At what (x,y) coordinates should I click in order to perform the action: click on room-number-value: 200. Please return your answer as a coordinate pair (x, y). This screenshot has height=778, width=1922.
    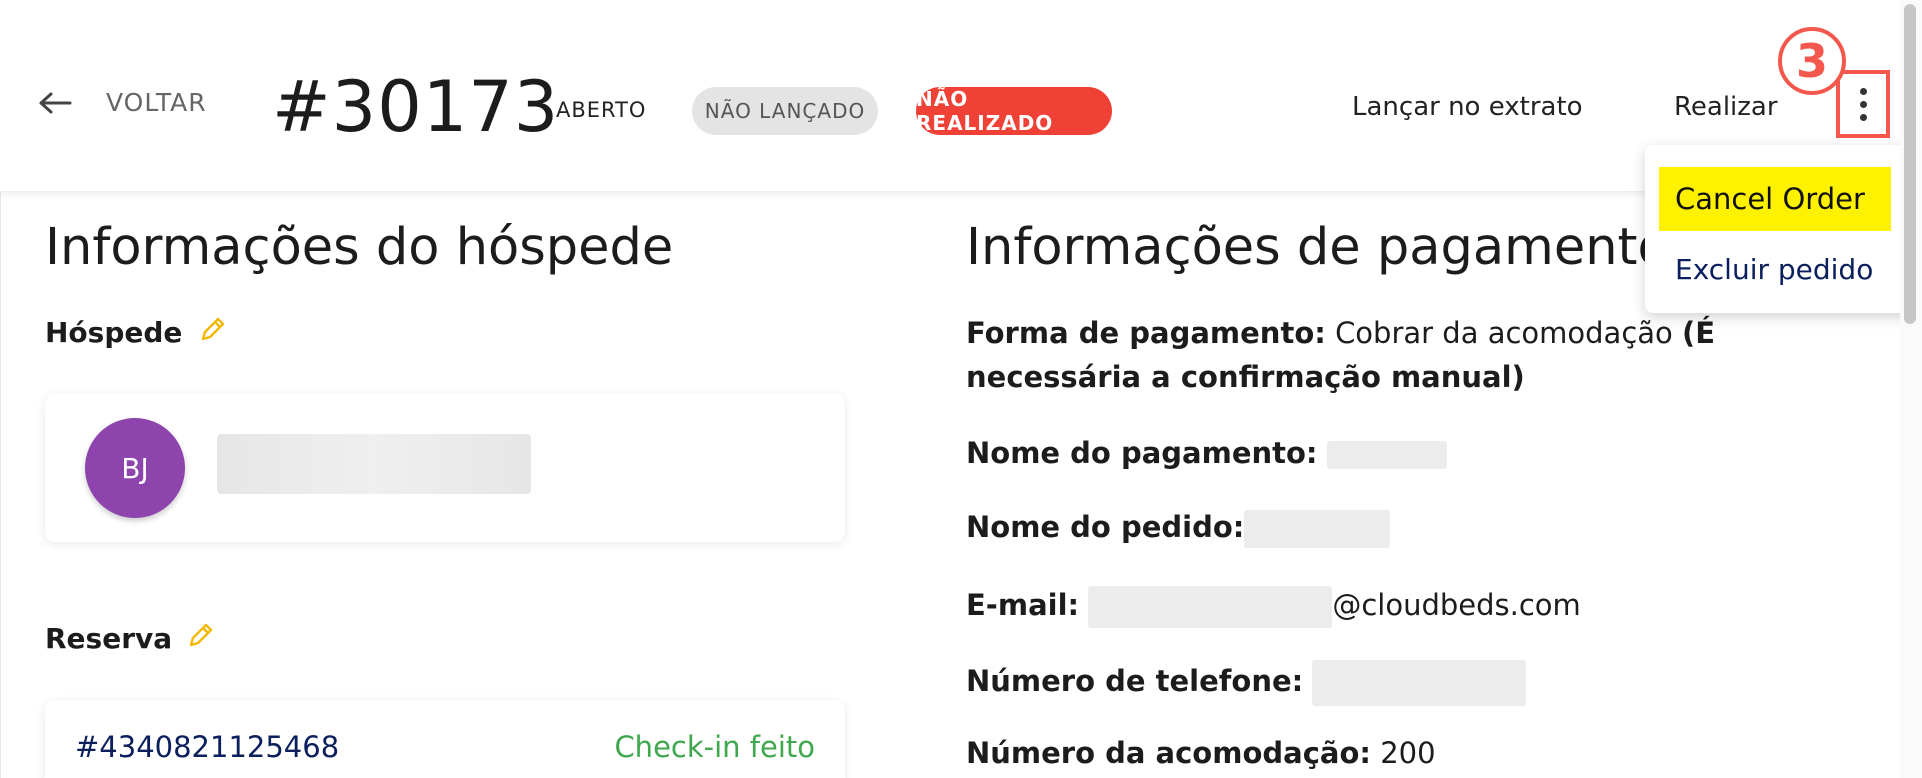
    Looking at the image, I should click on (1408, 753).